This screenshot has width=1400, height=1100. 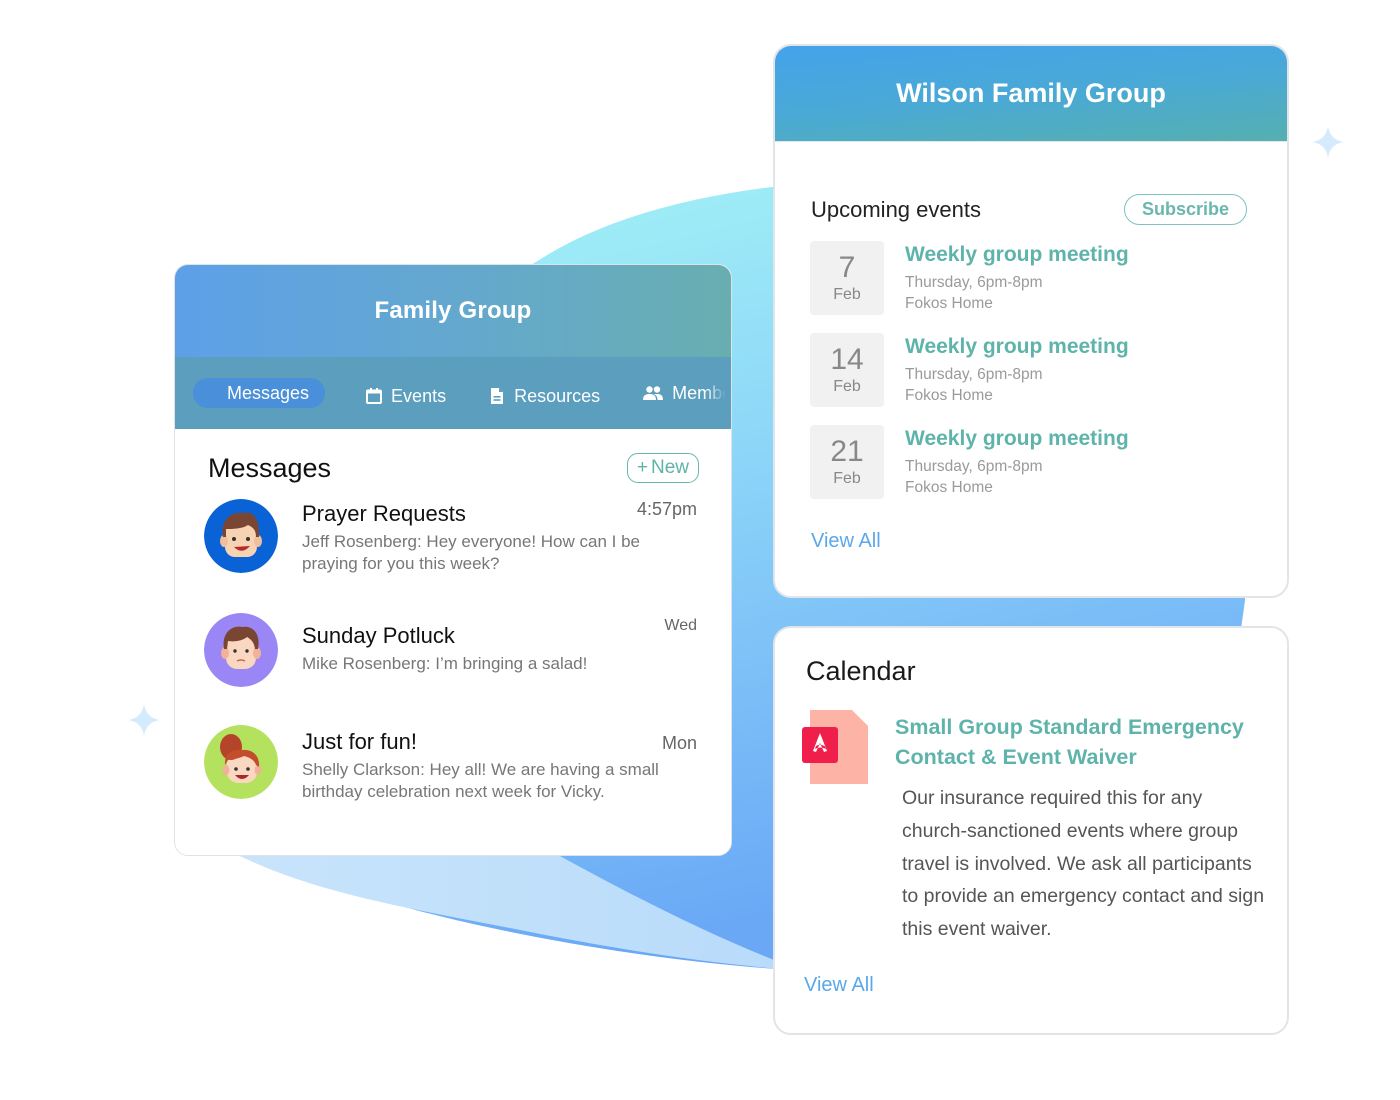 I want to click on message-title: Sunday Potluck, so click(x=378, y=635).